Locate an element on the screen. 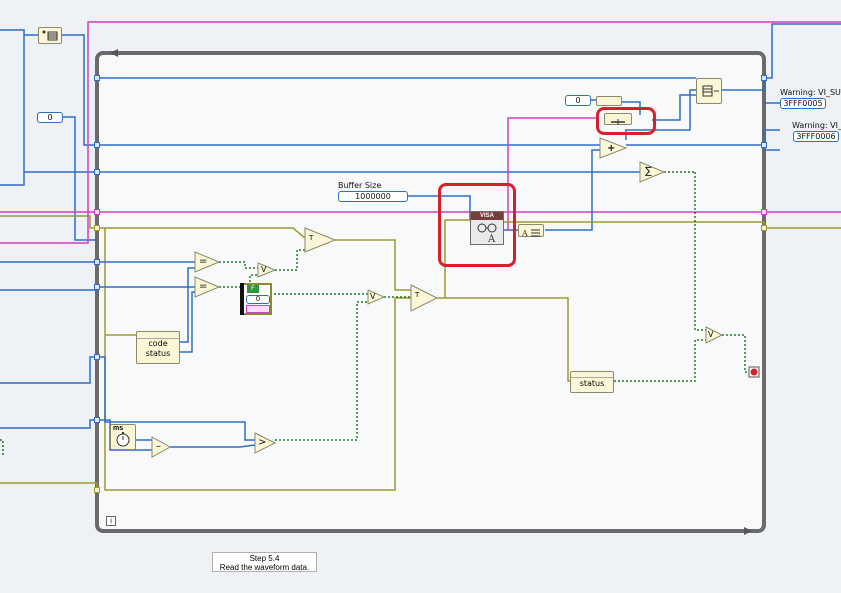 The image size is (841, 593). equal-label-1: = is located at coordinates (203, 261).